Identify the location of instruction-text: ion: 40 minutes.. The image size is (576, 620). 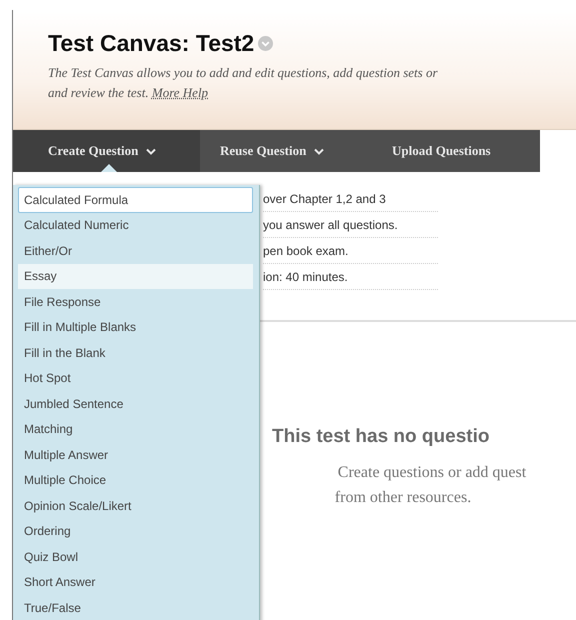
(350, 277).